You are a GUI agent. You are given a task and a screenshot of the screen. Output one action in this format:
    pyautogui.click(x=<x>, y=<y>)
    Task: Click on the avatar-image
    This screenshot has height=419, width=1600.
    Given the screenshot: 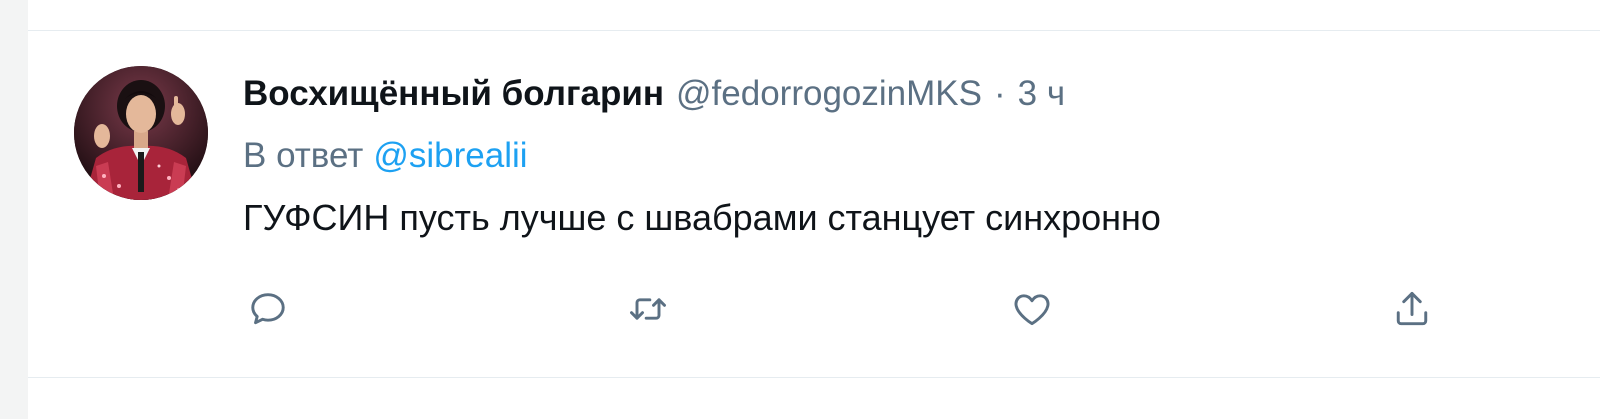 What is the action you would take?
    pyautogui.click(x=141, y=133)
    